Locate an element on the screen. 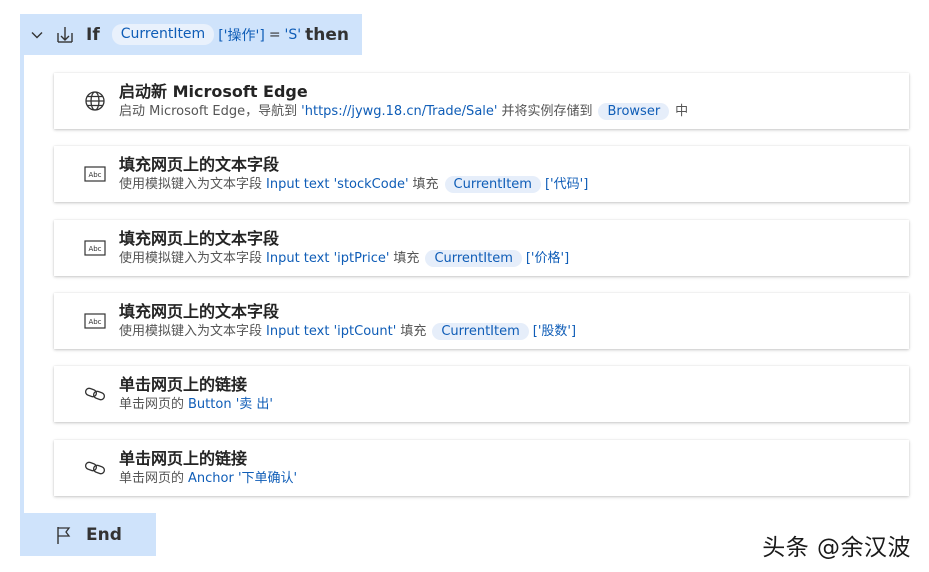 The height and width of the screenshot is (572, 929). desc-text: 中 is located at coordinates (682, 111).